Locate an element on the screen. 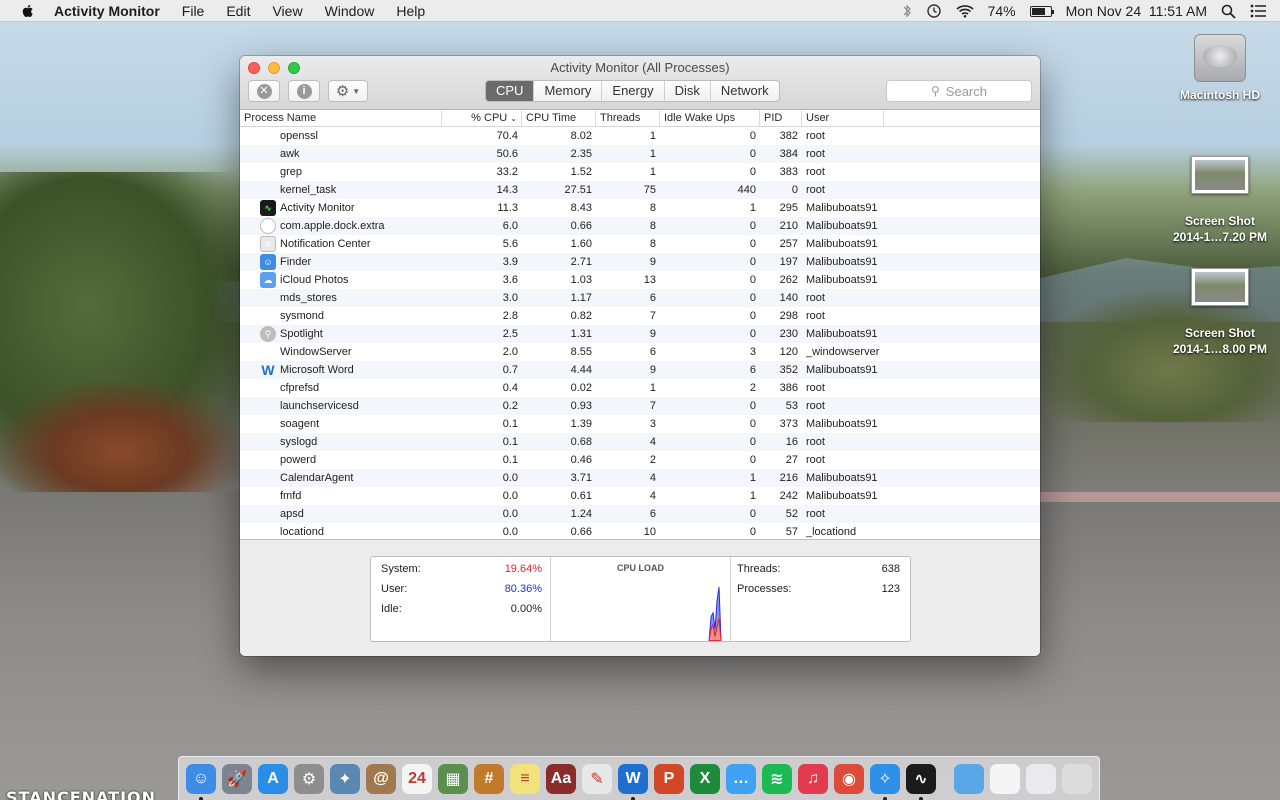 The width and height of the screenshot is (1280, 800). table-row: fmfd 0.0 0.61 4 1 242 Malibuboats91 is located at coordinates (640, 496).